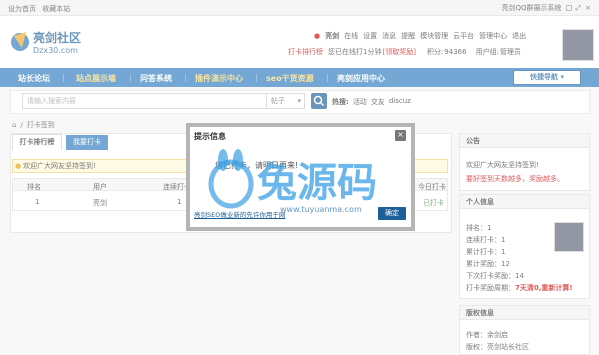  Describe the element at coordinates (321, 209) in the screenshot. I see `watermark-url: www.tuyuanma.com` at that location.